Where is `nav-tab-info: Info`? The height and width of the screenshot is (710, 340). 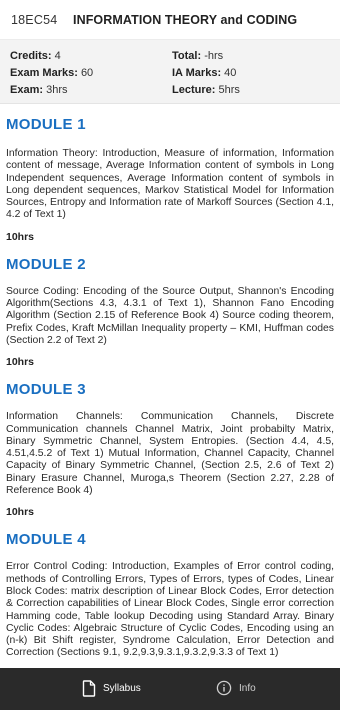 nav-tab-info: Info is located at coordinates (236, 688).